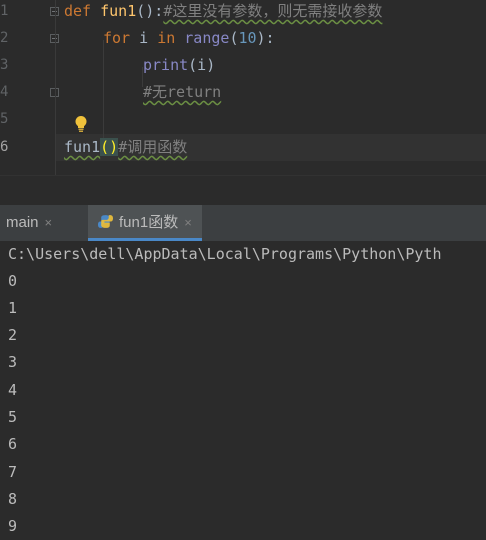 The height and width of the screenshot is (540, 486). Describe the element at coordinates (144, 38) in the screenshot. I see `loop-variable: i` at that location.